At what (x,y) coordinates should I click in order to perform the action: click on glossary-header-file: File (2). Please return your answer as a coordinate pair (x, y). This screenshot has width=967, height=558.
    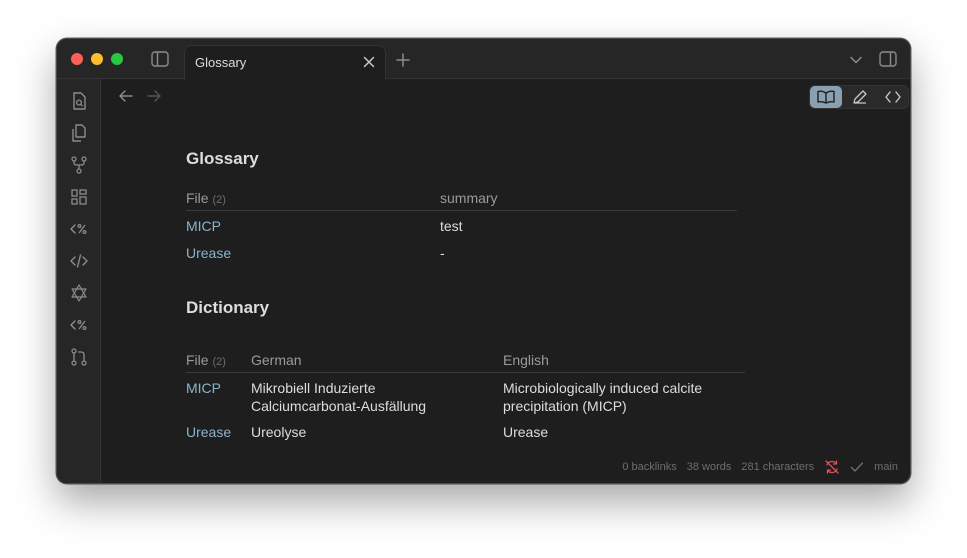
    Looking at the image, I should click on (206, 198).